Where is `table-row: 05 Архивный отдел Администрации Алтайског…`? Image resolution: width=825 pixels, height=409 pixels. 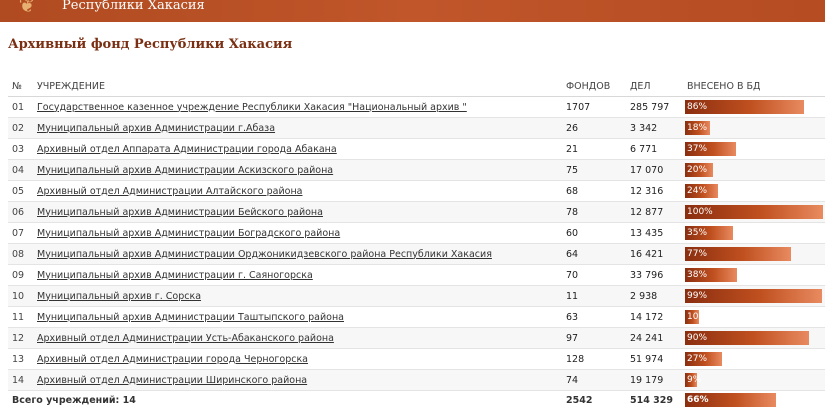
table-row: 05 Архивный отдел Администрации Алтайског… is located at coordinates (416, 191).